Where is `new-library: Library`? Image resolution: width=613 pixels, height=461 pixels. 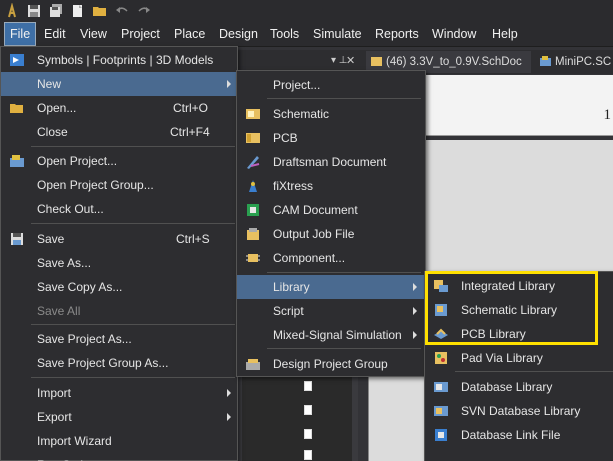
new-library: Library is located at coordinates (331, 287).